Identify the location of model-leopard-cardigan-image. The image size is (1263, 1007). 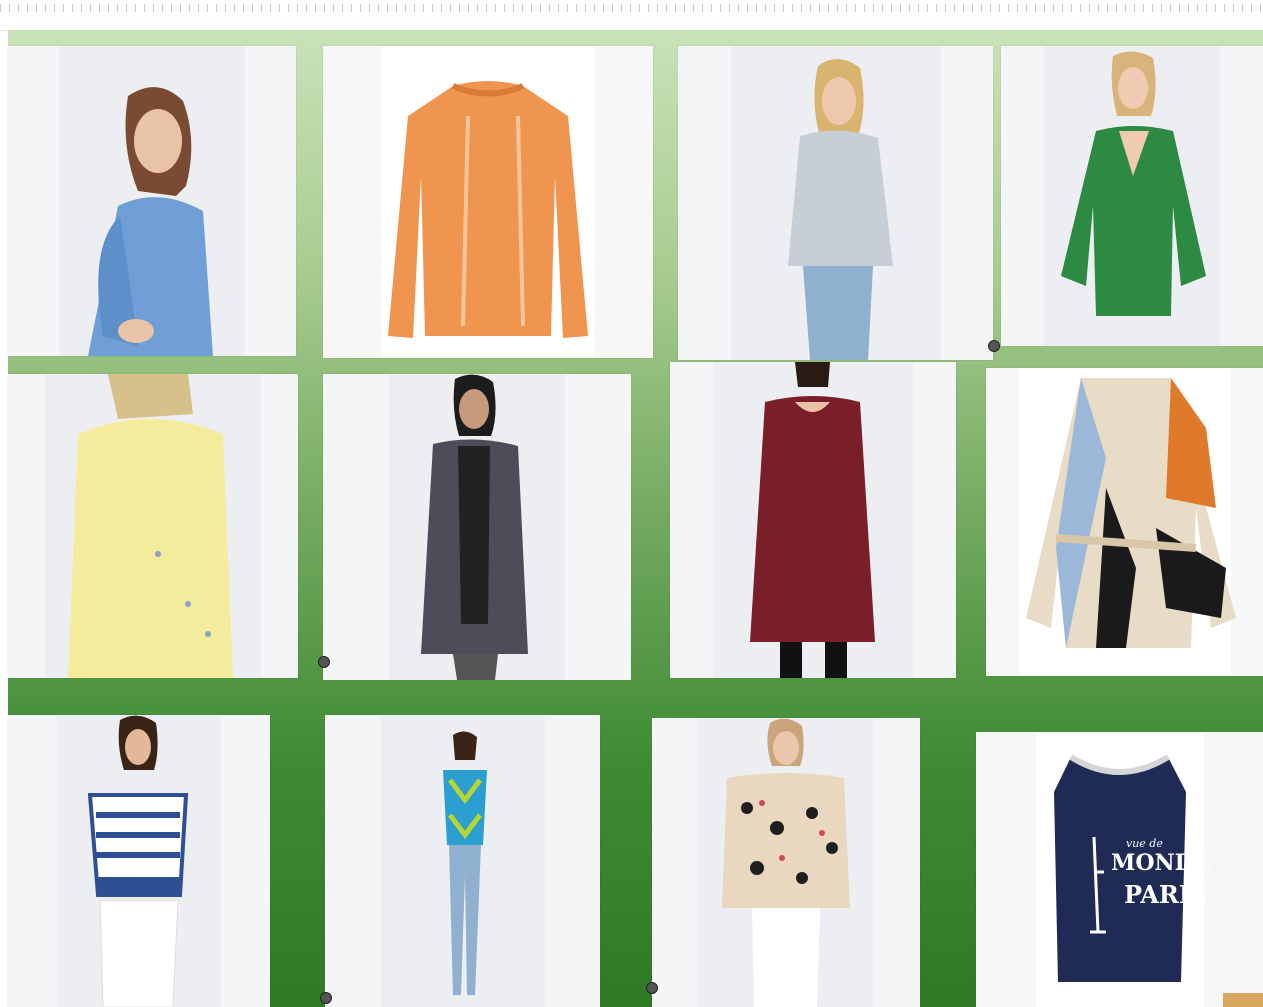
(786, 862).